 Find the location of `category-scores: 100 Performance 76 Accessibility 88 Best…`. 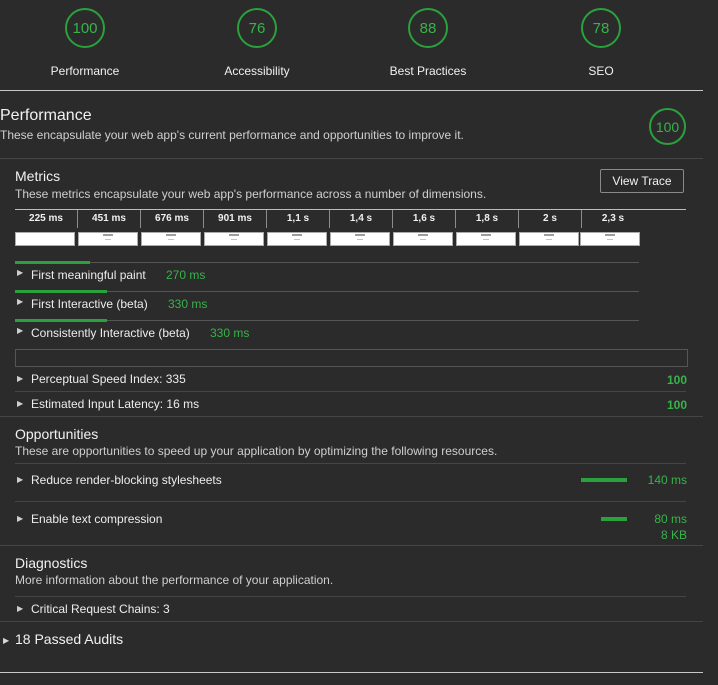

category-scores: 100 Performance 76 Accessibility 88 Best… is located at coordinates (359, 45).